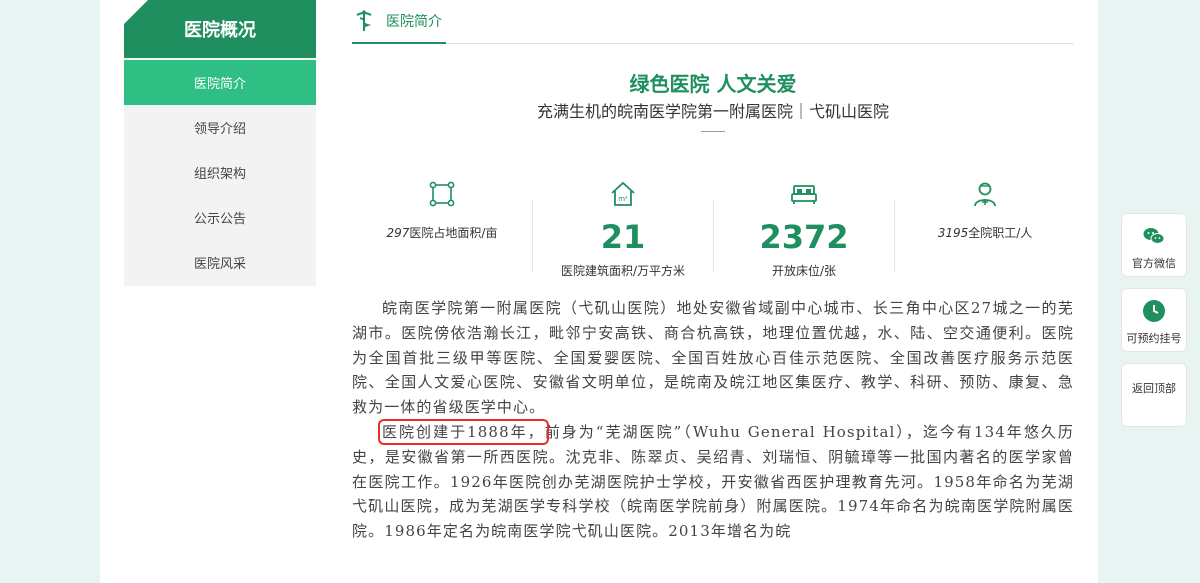  I want to click on stat-area-label: 297医院占地面积/亩, so click(442, 232).